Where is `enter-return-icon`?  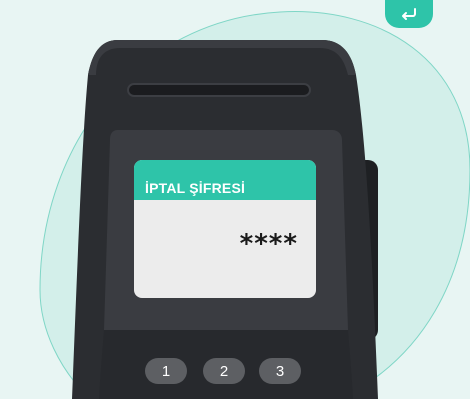 enter-return-icon is located at coordinates (409, 14).